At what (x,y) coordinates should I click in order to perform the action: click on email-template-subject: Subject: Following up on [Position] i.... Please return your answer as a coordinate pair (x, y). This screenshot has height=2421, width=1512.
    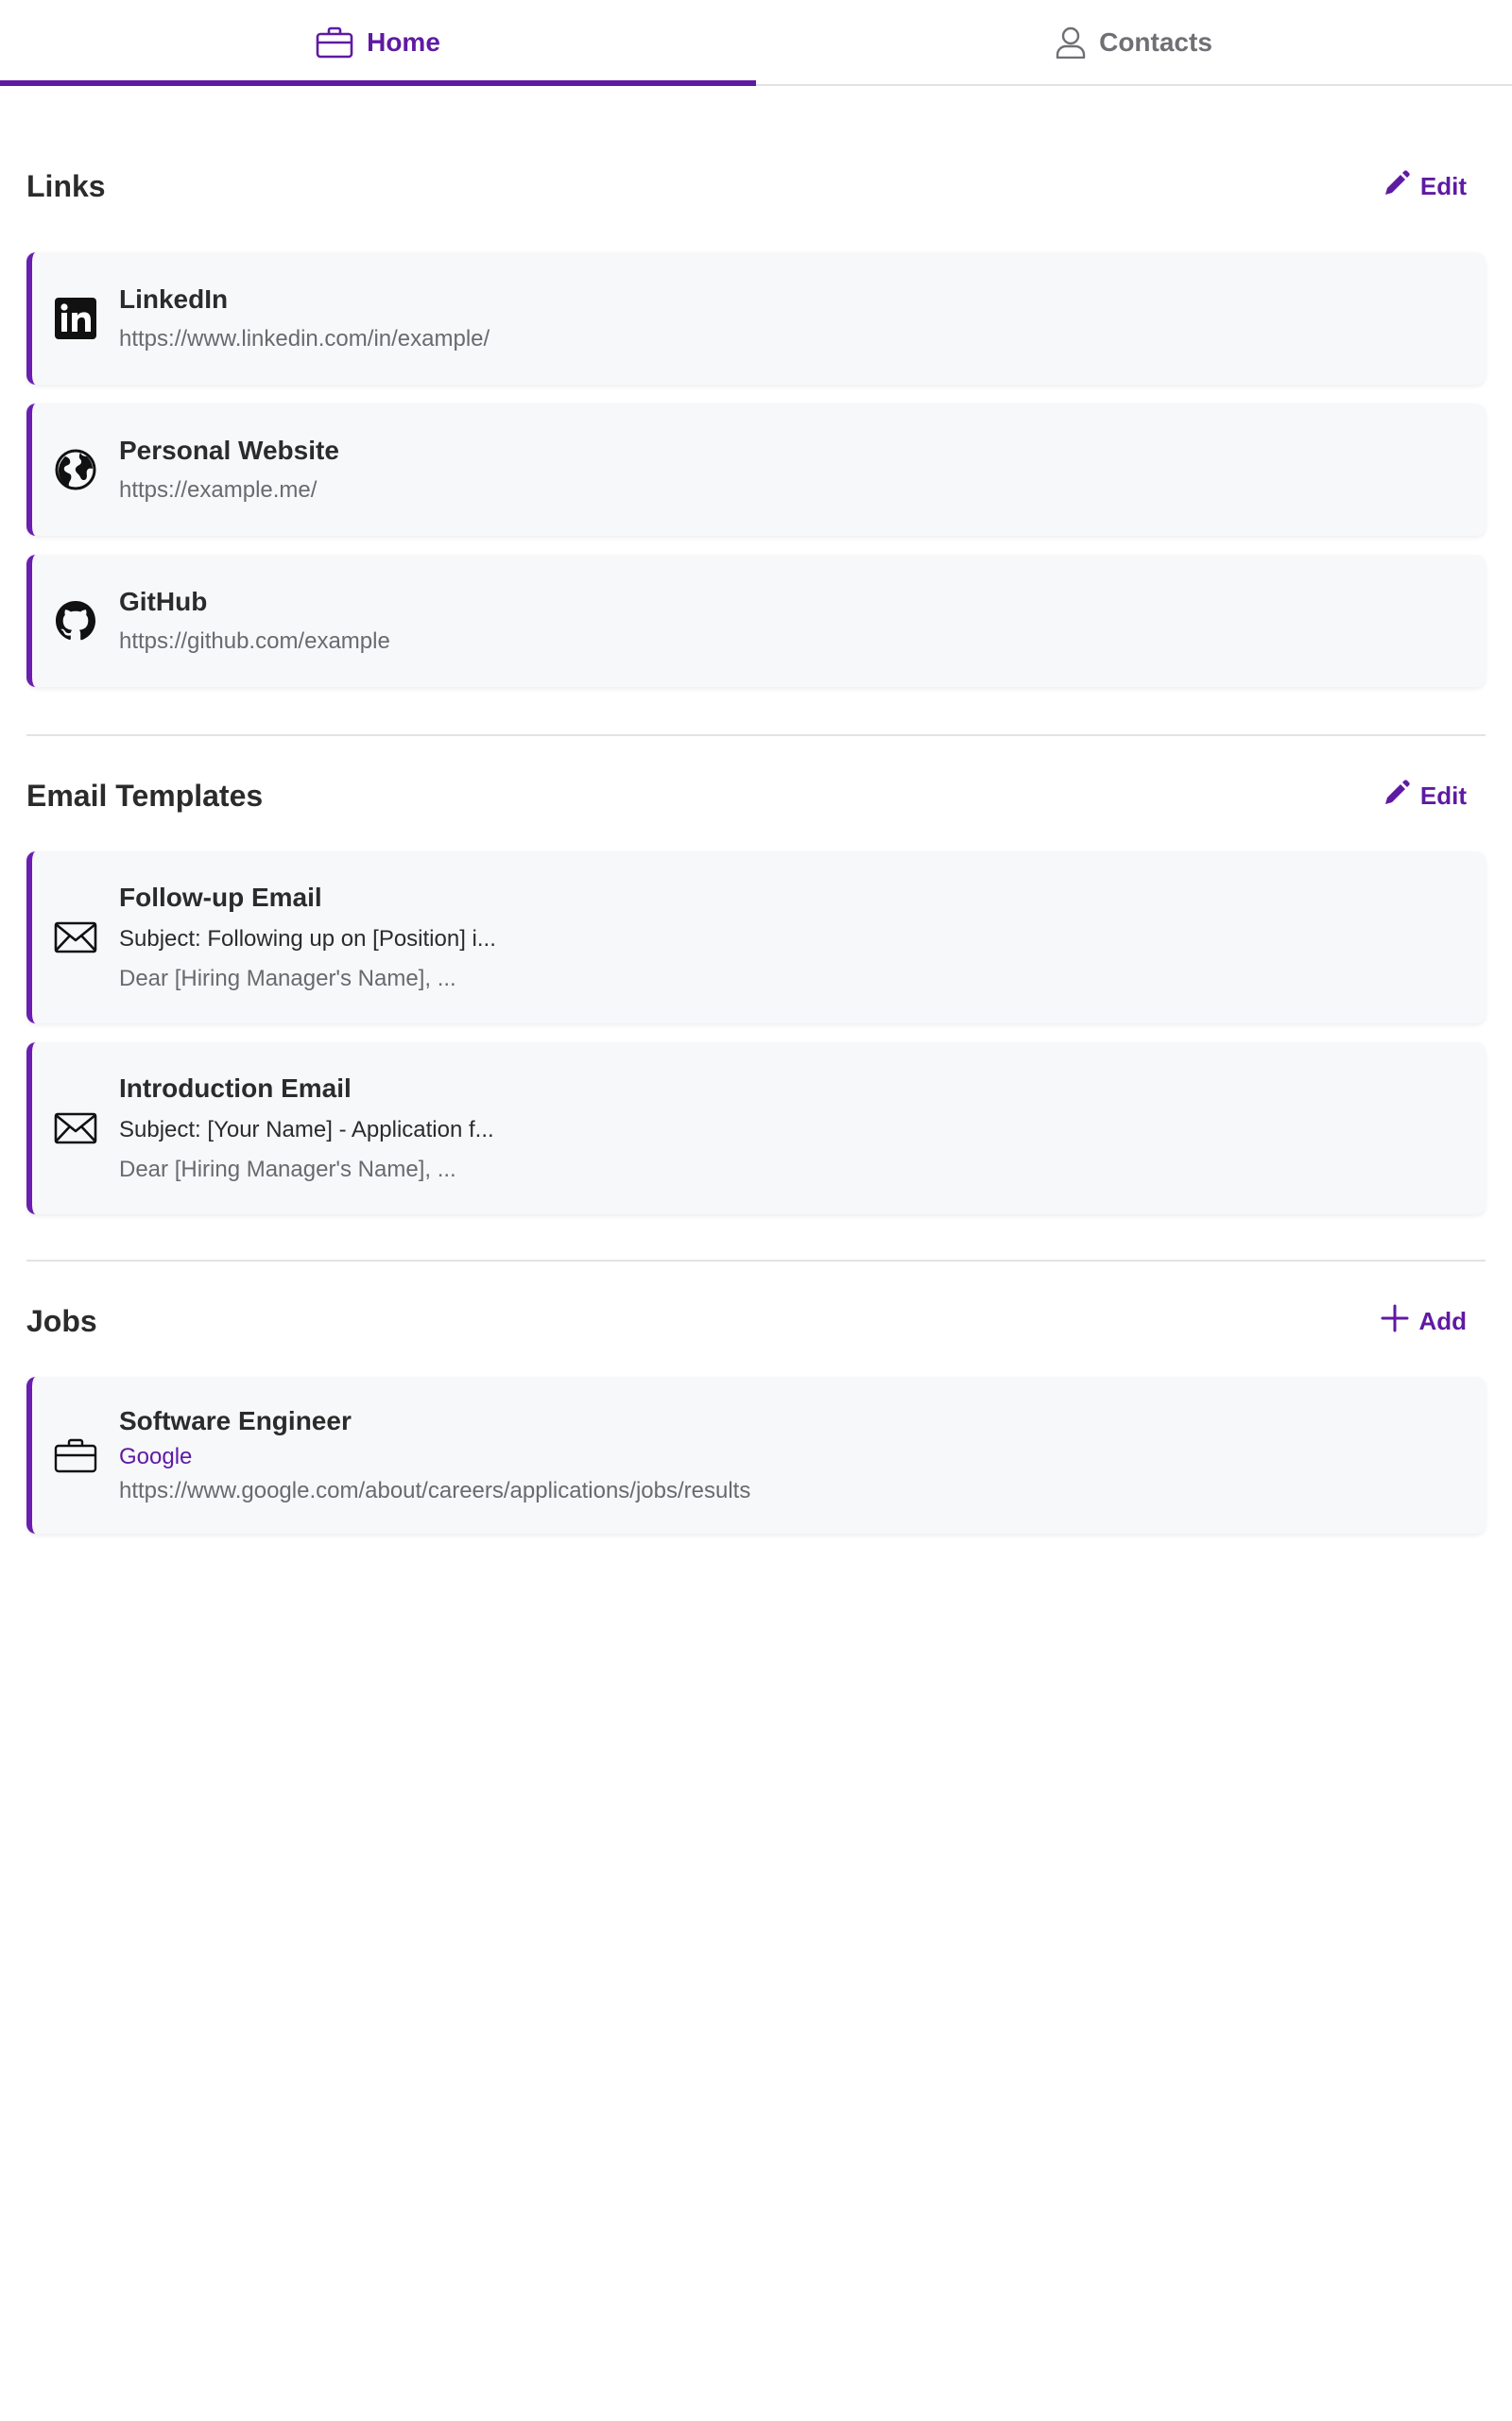
    Looking at the image, I should click on (307, 939).